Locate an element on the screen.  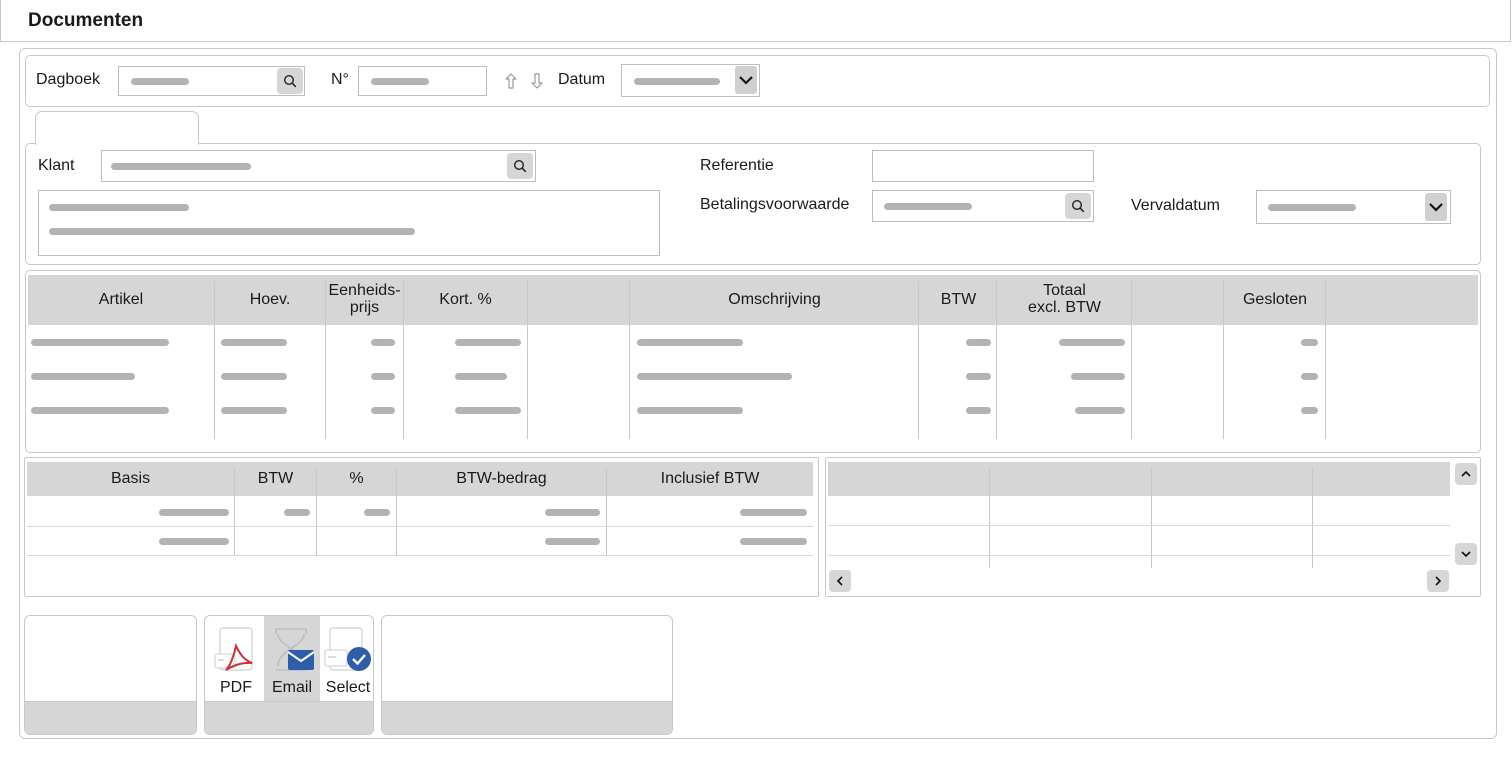
col-btw-bedrag: BTW-bedrag is located at coordinates (501, 478).